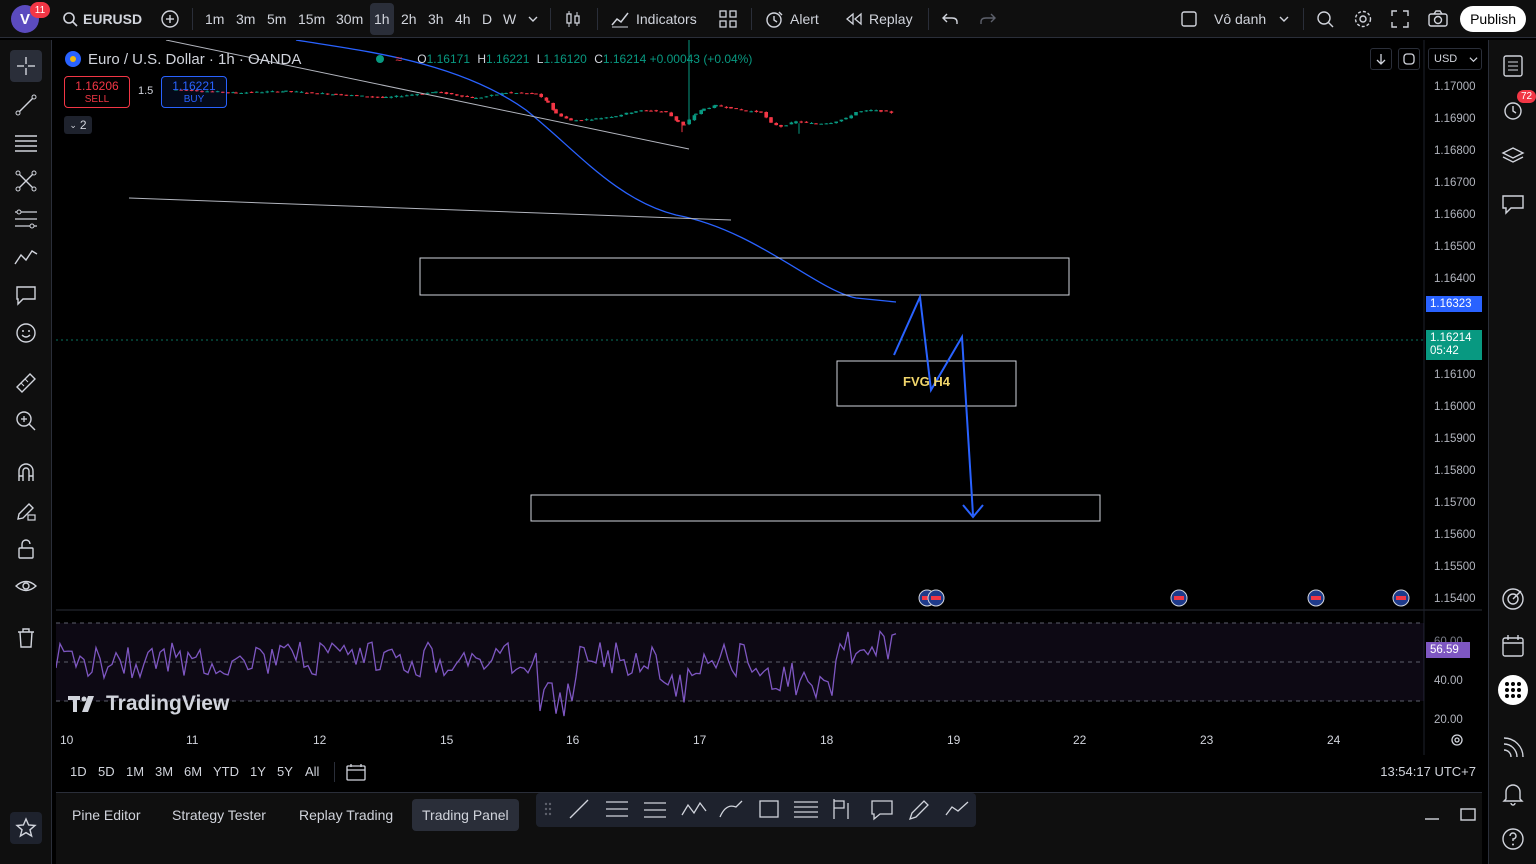 Image resolution: width=1536 pixels, height=864 pixels. What do you see at coordinates (1516, 108) in the screenshot?
I see `alerts-button: 72` at bounding box center [1516, 108].